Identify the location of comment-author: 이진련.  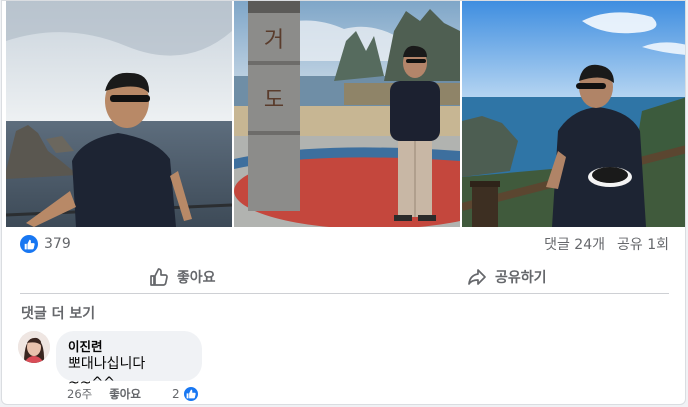
(129, 347).